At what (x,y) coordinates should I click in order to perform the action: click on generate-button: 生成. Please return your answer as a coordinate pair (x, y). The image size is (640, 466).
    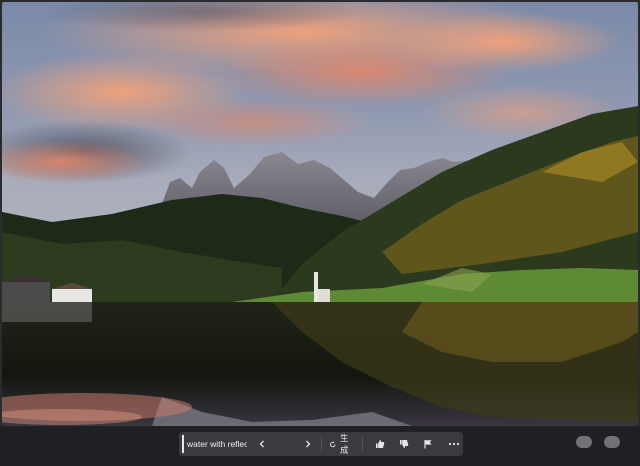
    Looking at the image, I should click on (341, 444).